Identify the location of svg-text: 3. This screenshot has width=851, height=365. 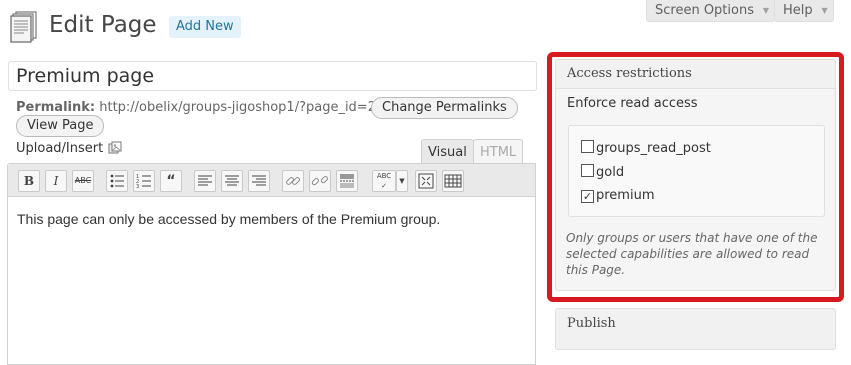
(137, 187).